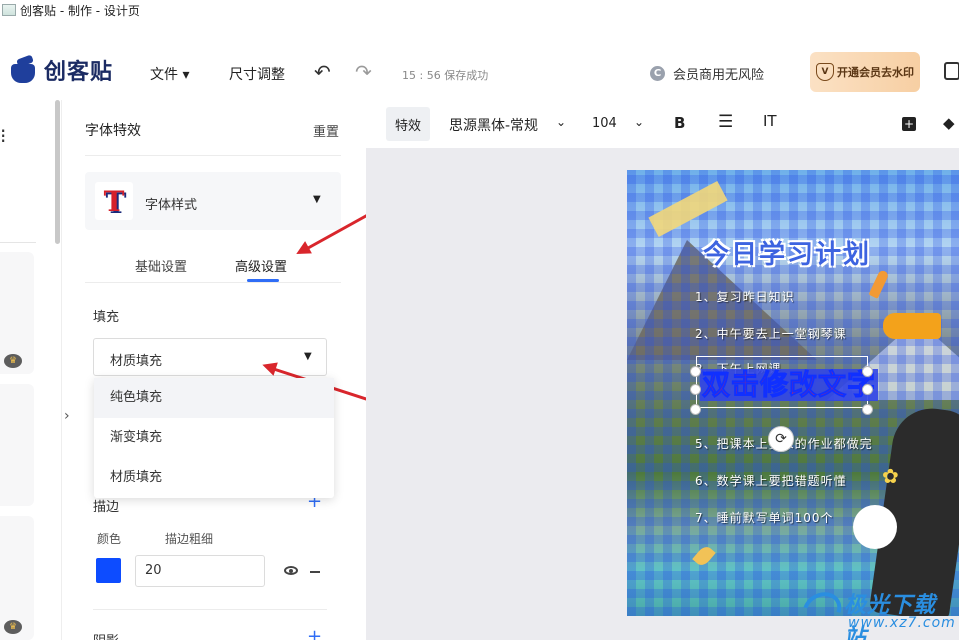 Image resolution: width=959 pixels, height=640 pixels. Describe the element at coordinates (106, 317) in the screenshot. I see `fill-section-label: 填充` at that location.